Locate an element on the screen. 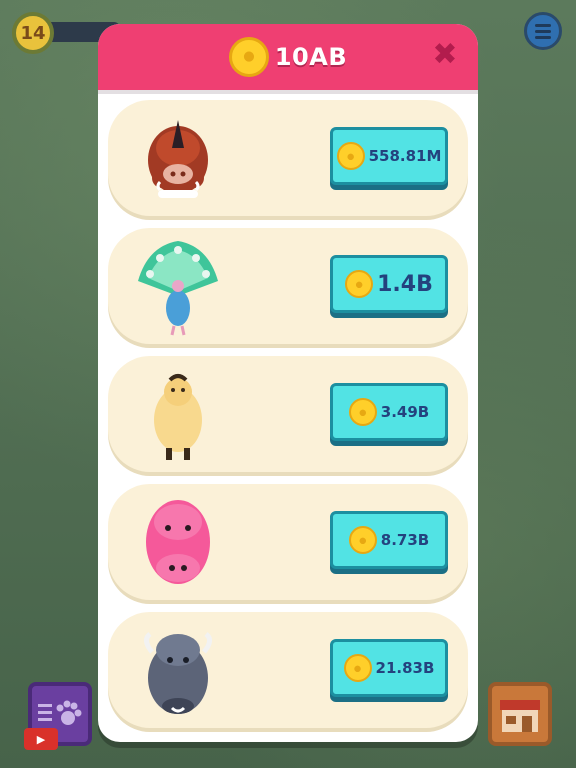 The height and width of the screenshot is (768, 576). shop-item-boar: ● 558.81M is located at coordinates (288, 158).